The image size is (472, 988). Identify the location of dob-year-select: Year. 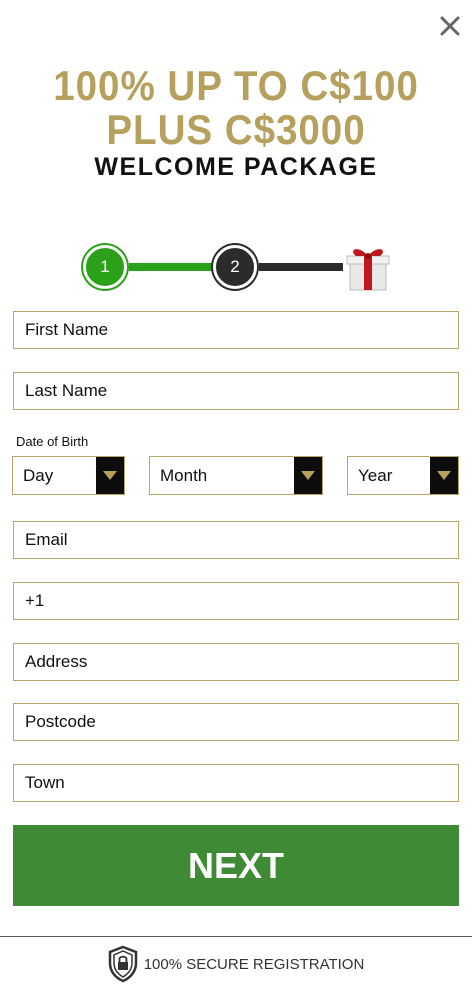
(403, 475).